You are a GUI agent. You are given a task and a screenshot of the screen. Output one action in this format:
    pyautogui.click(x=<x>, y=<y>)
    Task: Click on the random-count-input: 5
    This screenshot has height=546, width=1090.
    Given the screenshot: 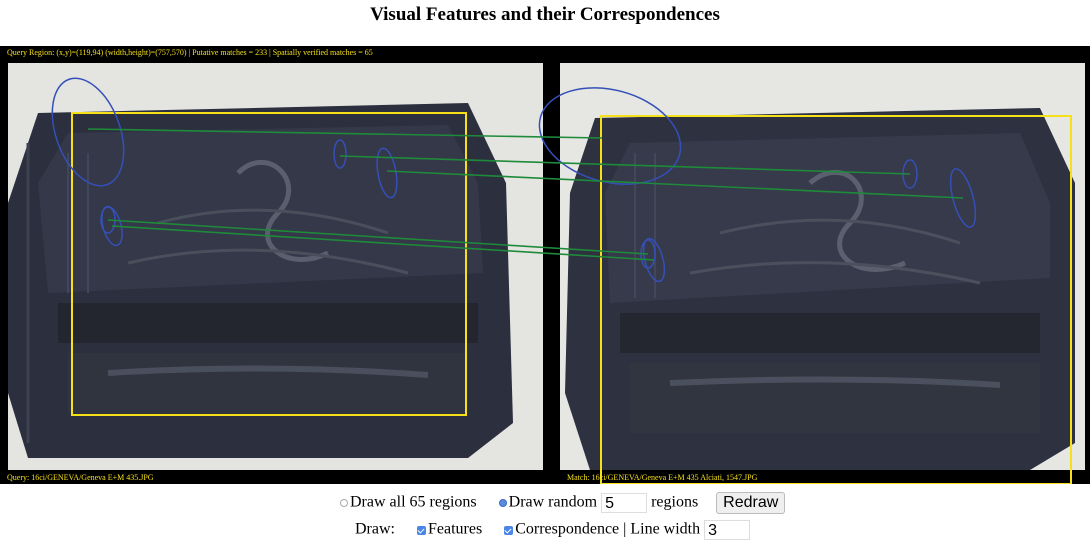 What is the action you would take?
    pyautogui.click(x=624, y=503)
    